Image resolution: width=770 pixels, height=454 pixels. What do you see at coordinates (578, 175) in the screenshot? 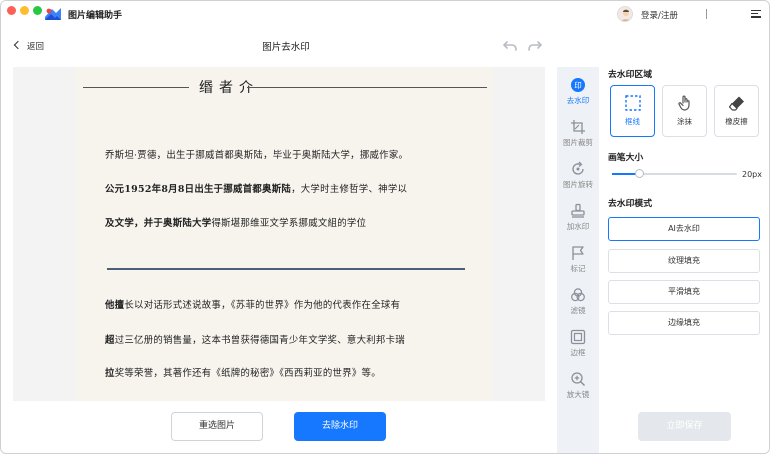
I see `tool-rotate: 图片旋转` at bounding box center [578, 175].